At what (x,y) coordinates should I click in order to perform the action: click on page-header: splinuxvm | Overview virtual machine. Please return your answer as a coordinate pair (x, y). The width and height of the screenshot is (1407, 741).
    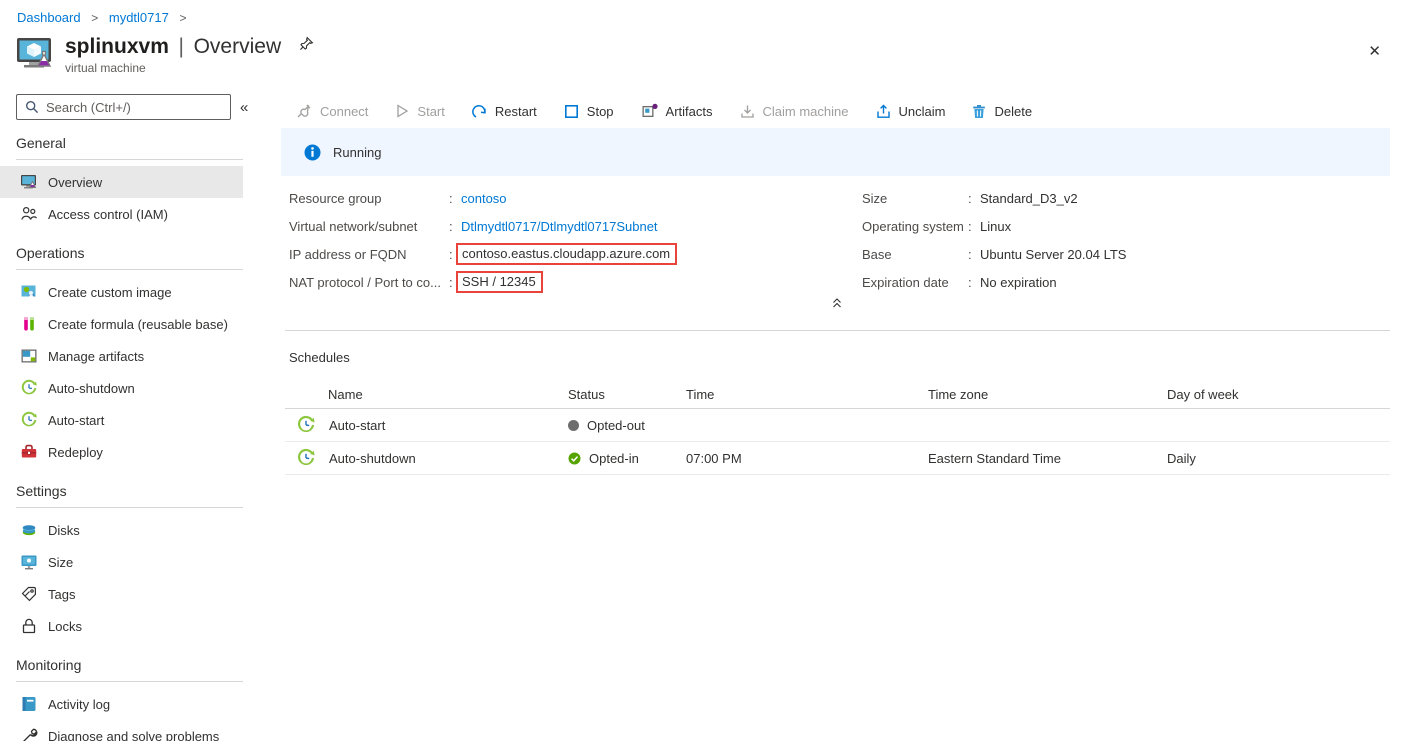
    Looking at the image, I should click on (164, 55).